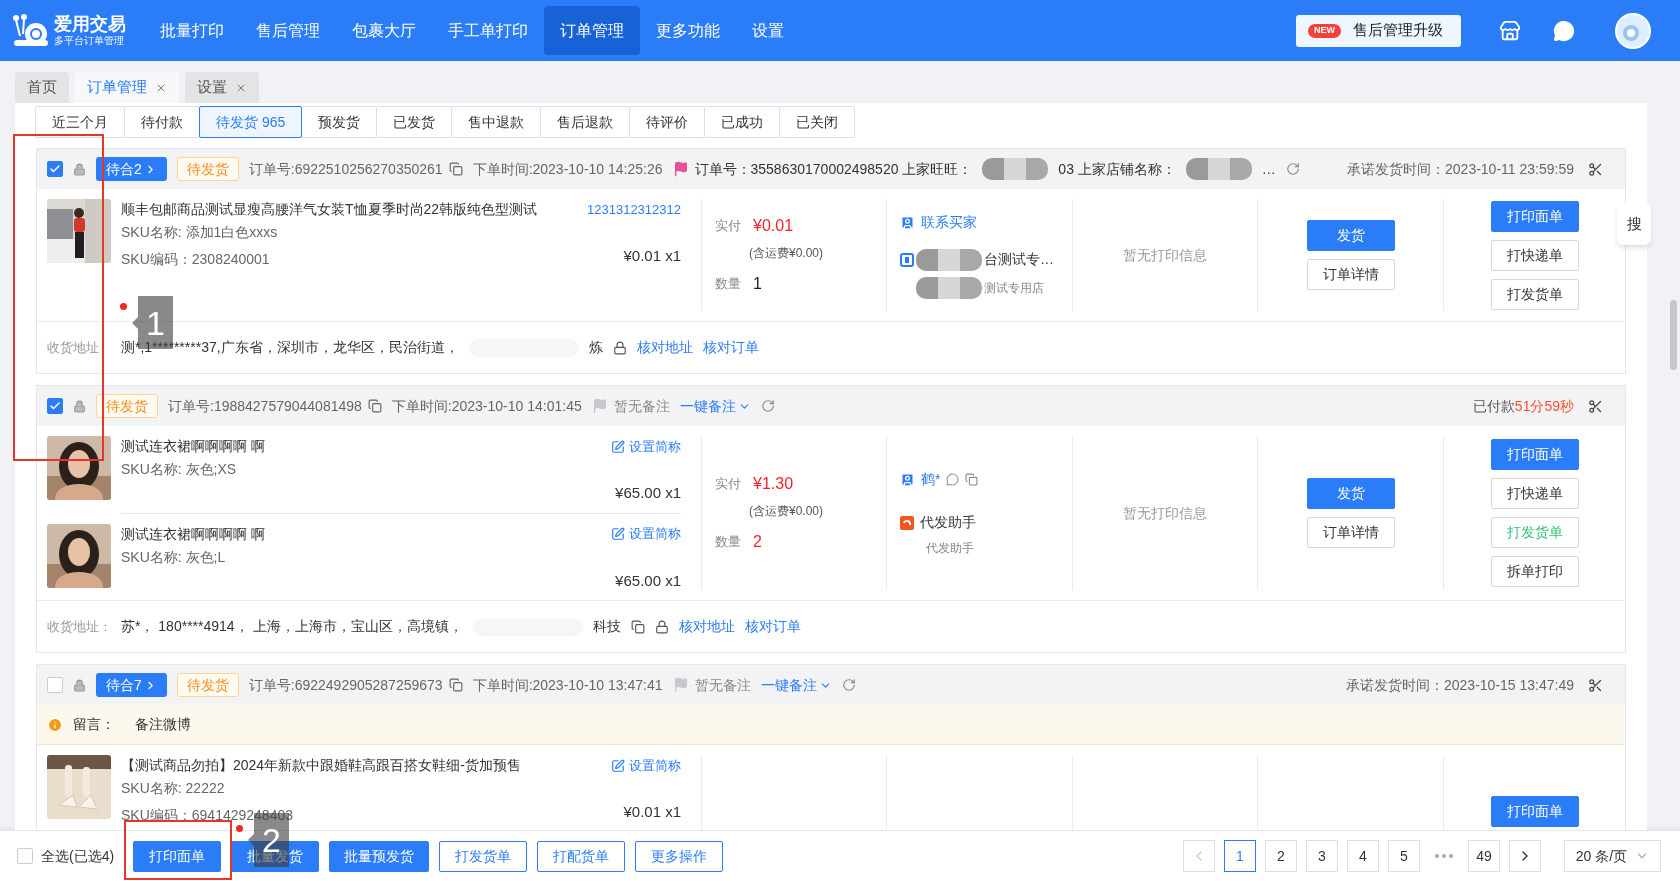 The height and width of the screenshot is (881, 1680). I want to click on contact-link: 鹤*, so click(931, 479).